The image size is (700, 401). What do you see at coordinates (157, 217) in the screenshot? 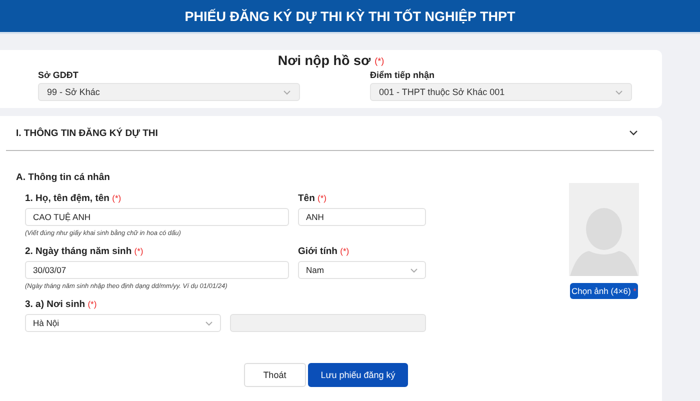
I see `input-field: CAO TUỆ ANH` at bounding box center [157, 217].